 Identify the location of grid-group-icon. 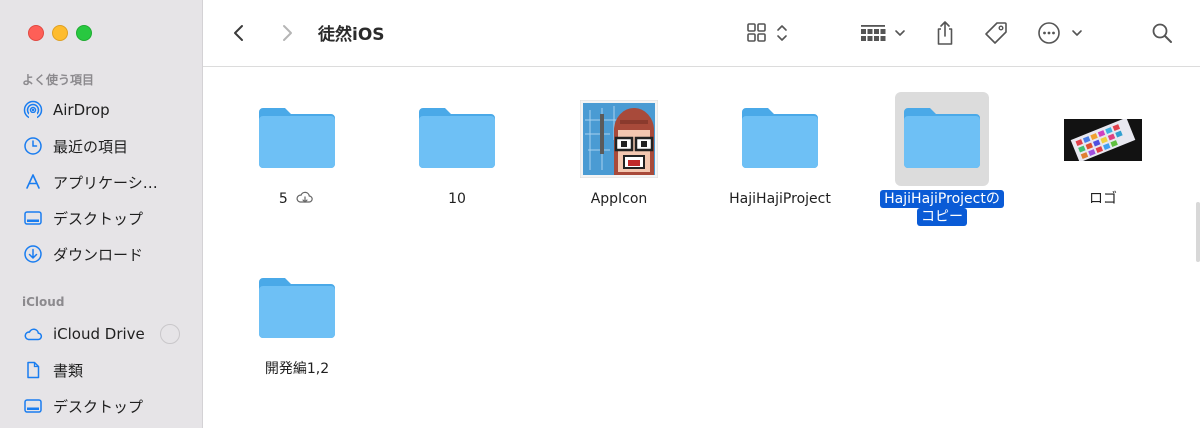
(883, 33).